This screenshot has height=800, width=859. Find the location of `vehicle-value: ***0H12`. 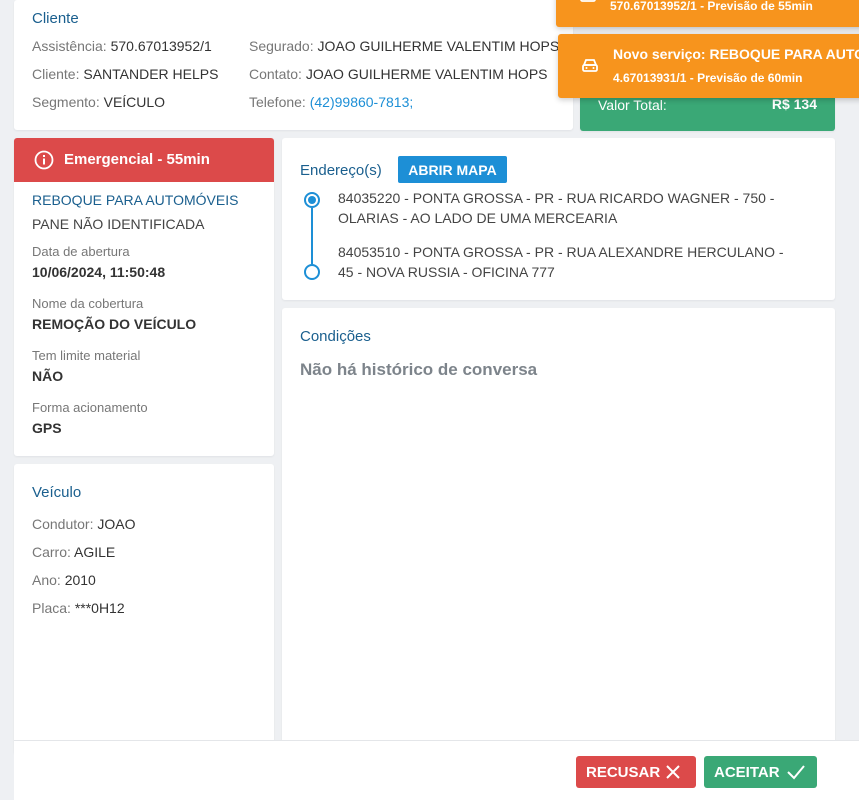

vehicle-value: ***0H12 is located at coordinates (99, 608).